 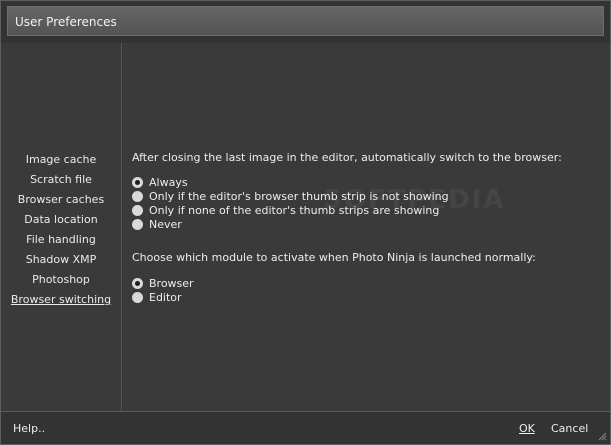 I want to click on radio-label: Browser, so click(x=171, y=283).